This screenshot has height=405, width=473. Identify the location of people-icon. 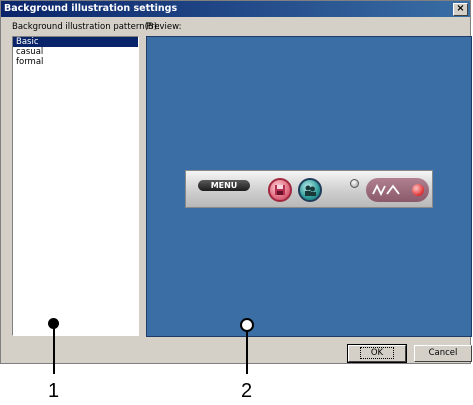
(310, 190).